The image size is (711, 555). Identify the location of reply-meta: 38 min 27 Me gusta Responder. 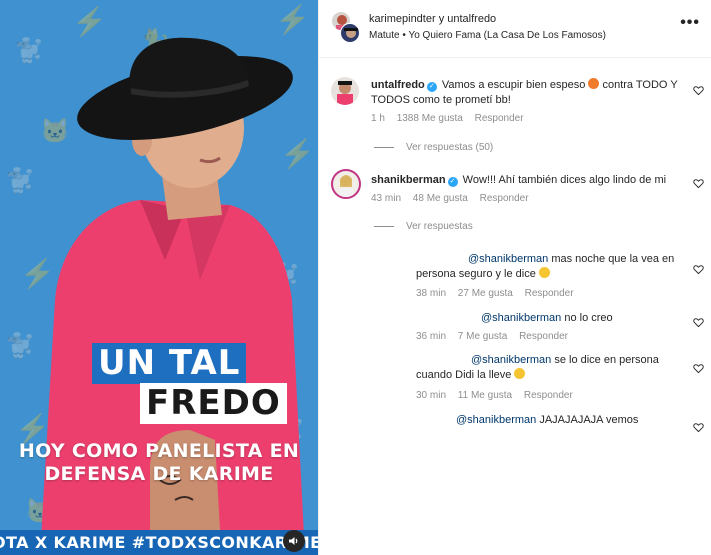
(499, 293).